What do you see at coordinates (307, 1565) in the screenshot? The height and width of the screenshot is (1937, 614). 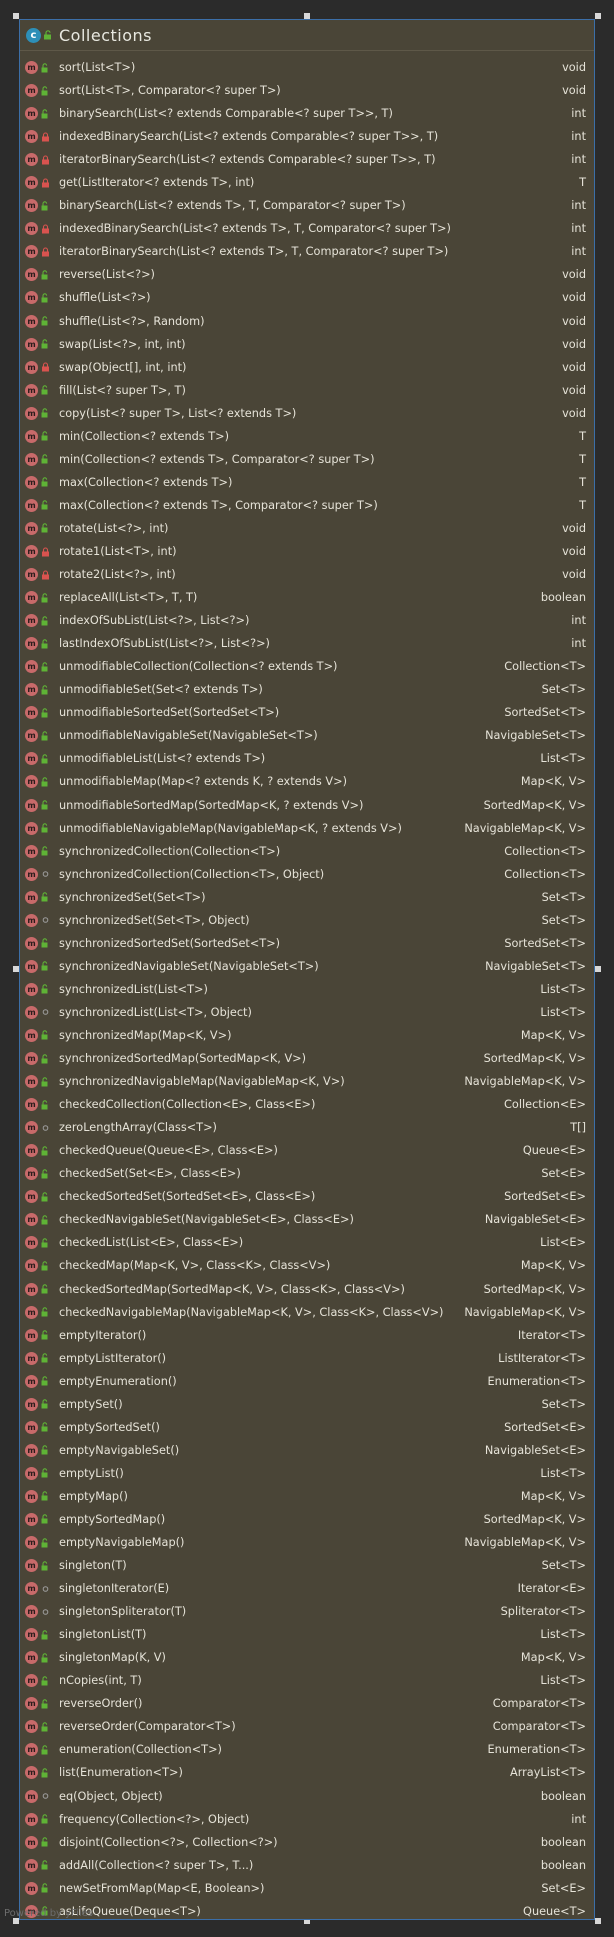 I see `method-row: m singleton(T) Set<T>` at bounding box center [307, 1565].